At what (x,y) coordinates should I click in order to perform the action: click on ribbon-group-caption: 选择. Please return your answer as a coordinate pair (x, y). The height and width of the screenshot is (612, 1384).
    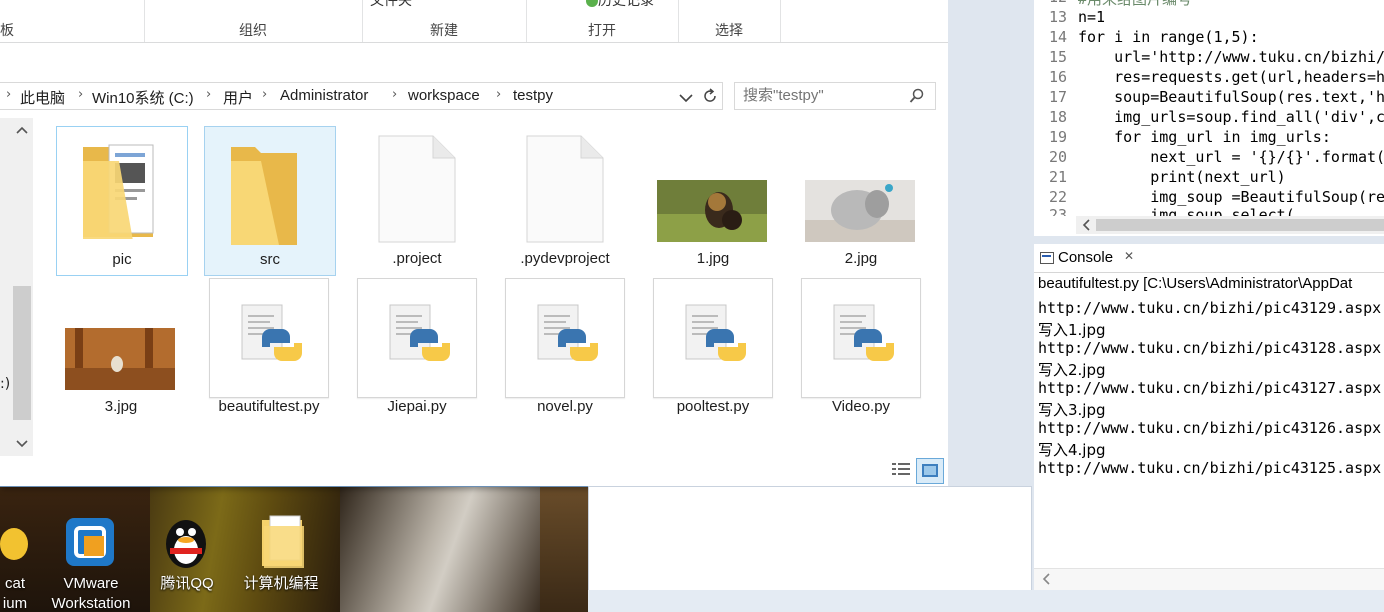
    Looking at the image, I should click on (729, 30).